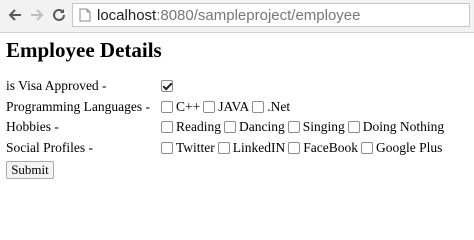 This screenshot has height=240, width=474. What do you see at coordinates (195, 147) in the screenshot?
I see `social-option-label: Twitter` at bounding box center [195, 147].